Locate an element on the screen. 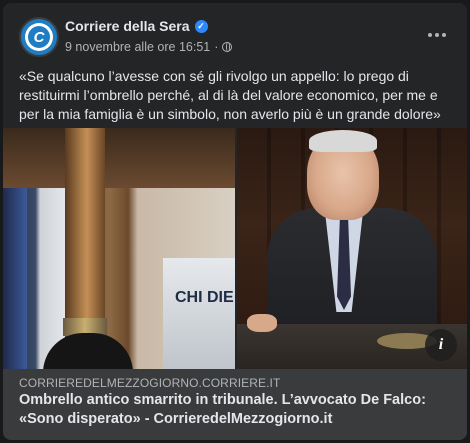 This screenshot has width=470, height=443. globe-icon is located at coordinates (227, 47).